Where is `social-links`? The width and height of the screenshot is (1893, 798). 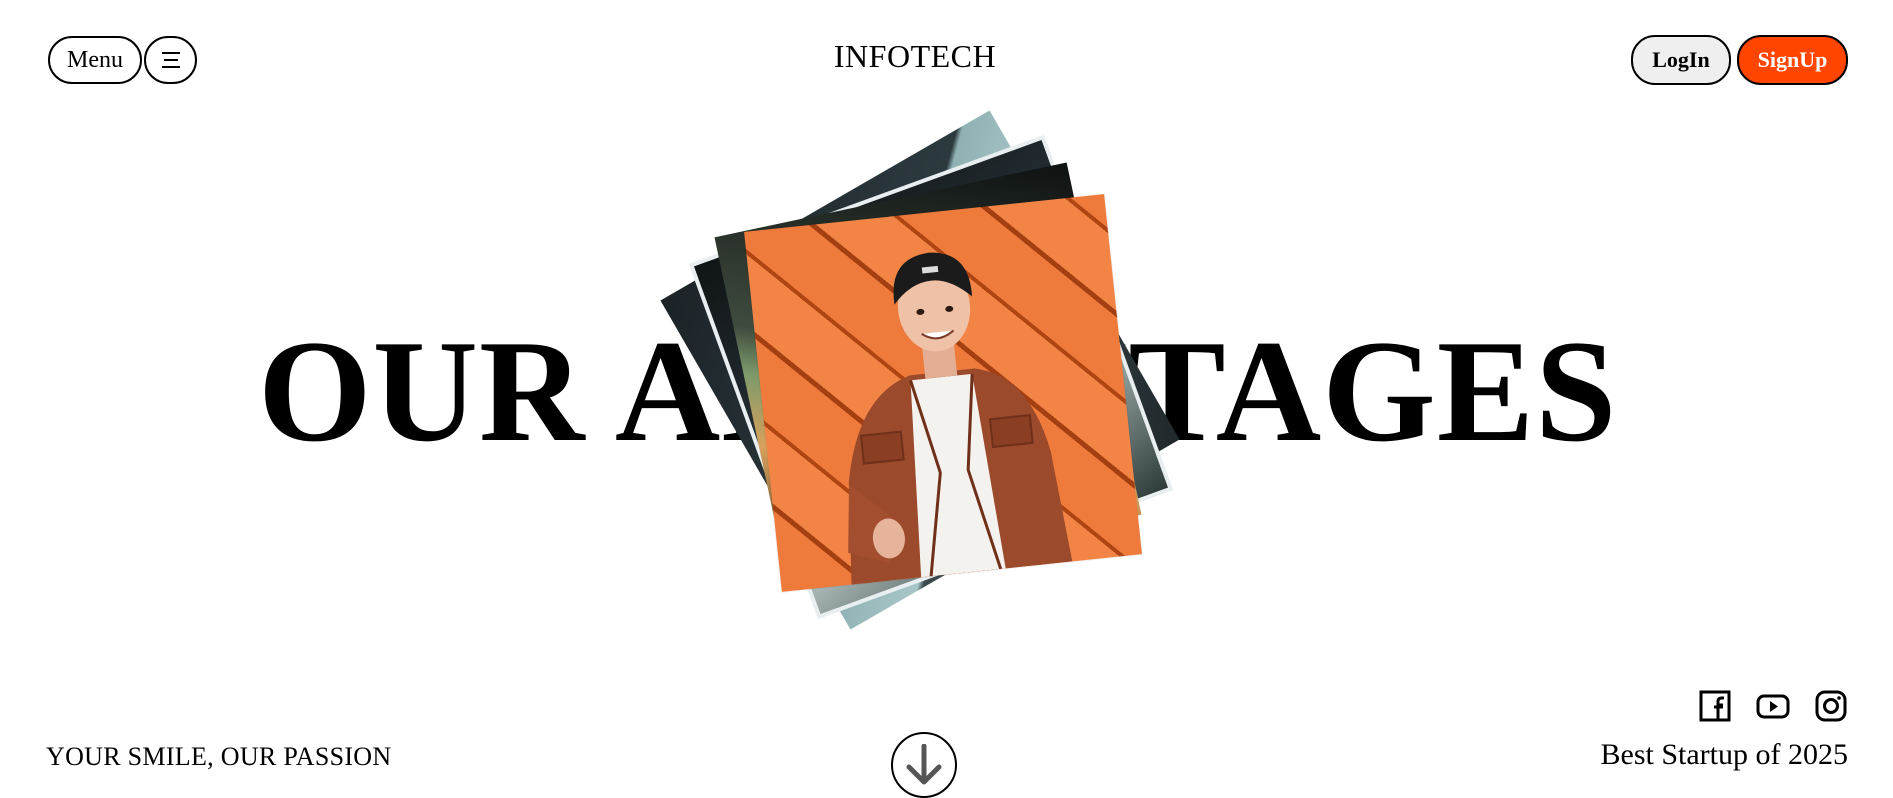
social-links is located at coordinates (1773, 706).